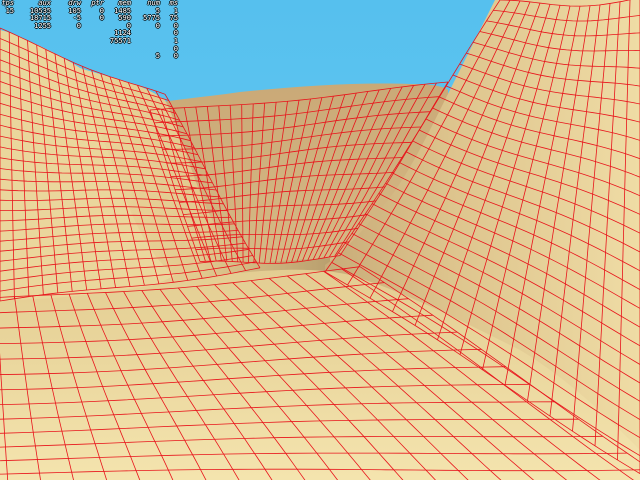 This screenshot has width=640, height=480. Describe the element at coordinates (42, 25) in the screenshot. I see `hud-value: 1255` at that location.